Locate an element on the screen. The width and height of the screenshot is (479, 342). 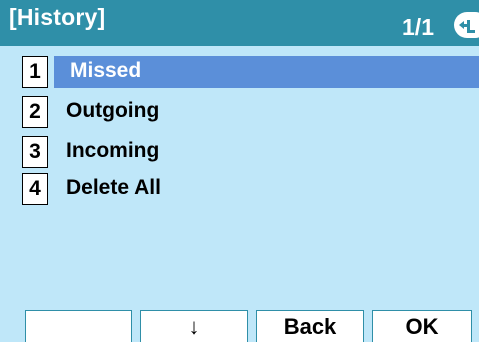
item-number: 3 is located at coordinates (35, 152).